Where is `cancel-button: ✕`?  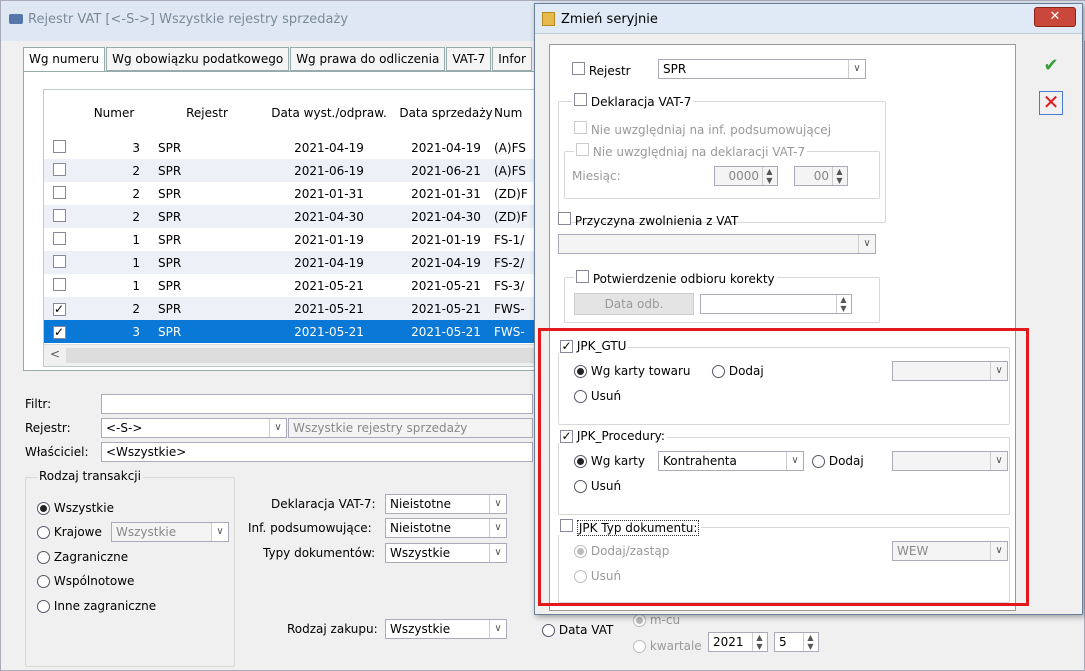
cancel-button: ✕ is located at coordinates (1051, 103).